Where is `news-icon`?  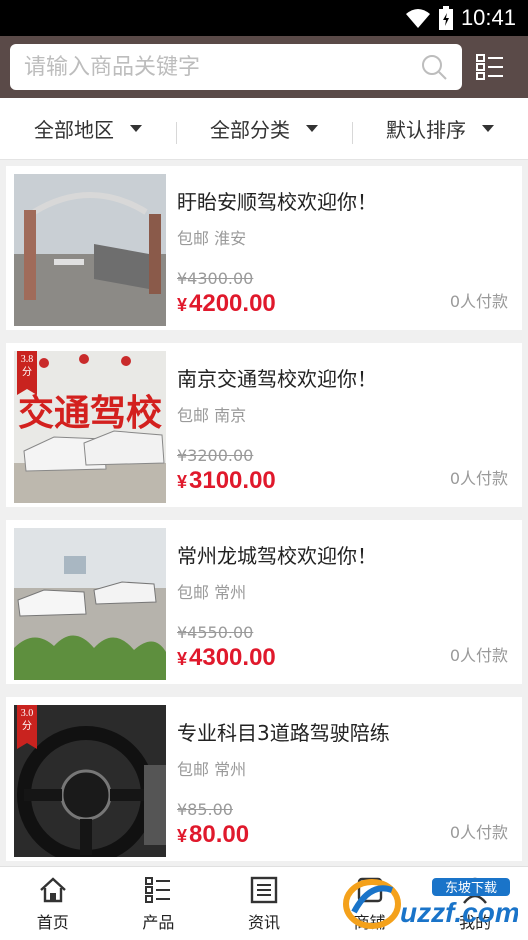
news-icon is located at coordinates (264, 889).